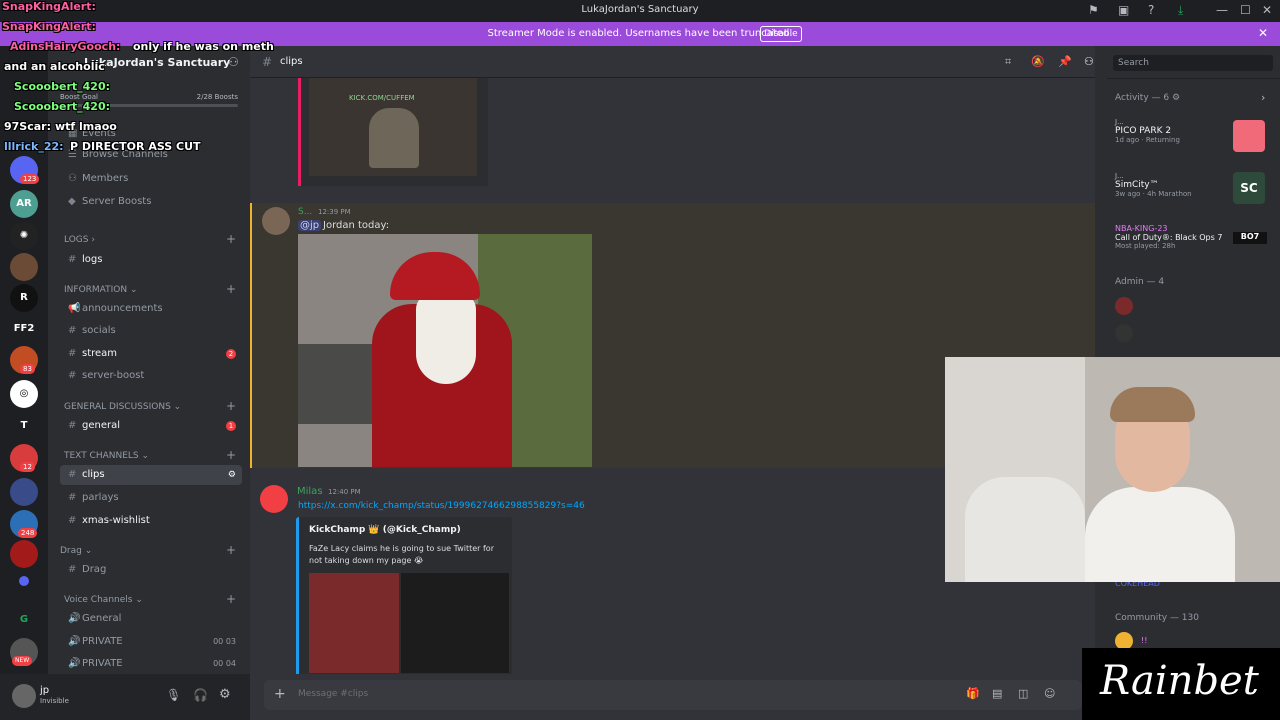 The width and height of the screenshot is (1280, 720). What do you see at coordinates (151, 426) in the screenshot?
I see `channel-general: # general 1` at bounding box center [151, 426].